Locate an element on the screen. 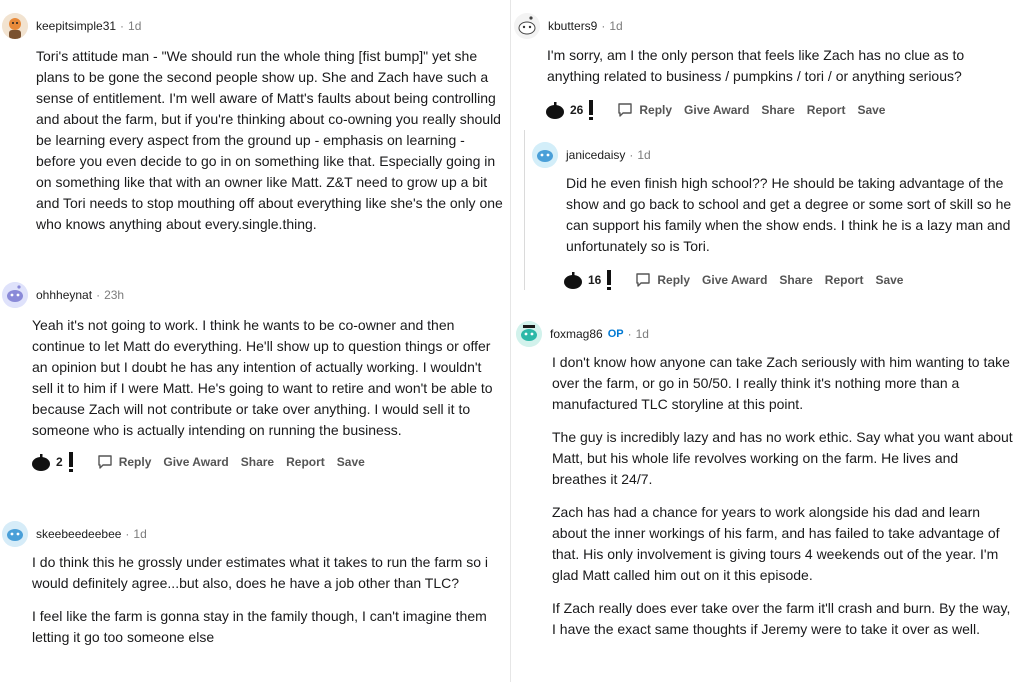  comment-actions: 26 Reply Give Award Share Report Save is located at coordinates (784, 110).